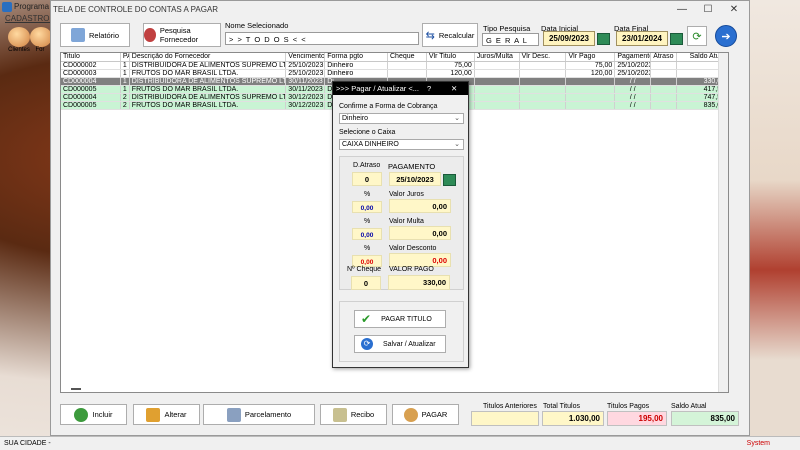 The width and height of the screenshot is (800, 450). I want to click on maximize-button: ☐, so click(708, 10).